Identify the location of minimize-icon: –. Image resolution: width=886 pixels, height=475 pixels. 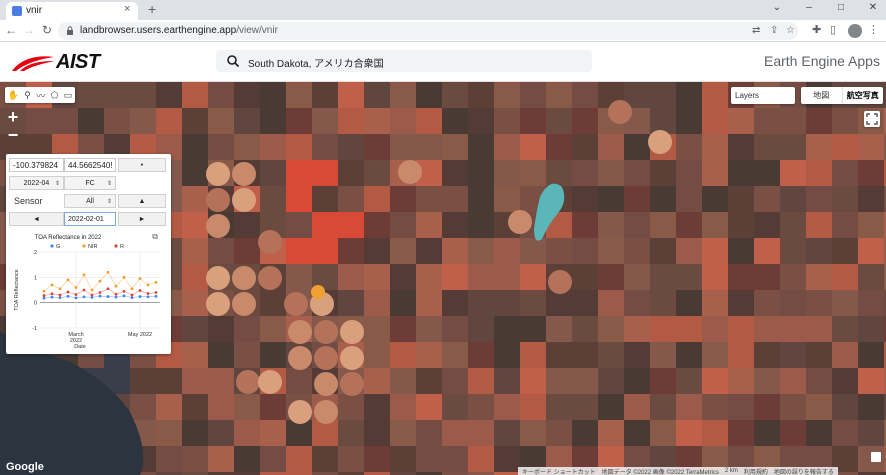
(809, 7).